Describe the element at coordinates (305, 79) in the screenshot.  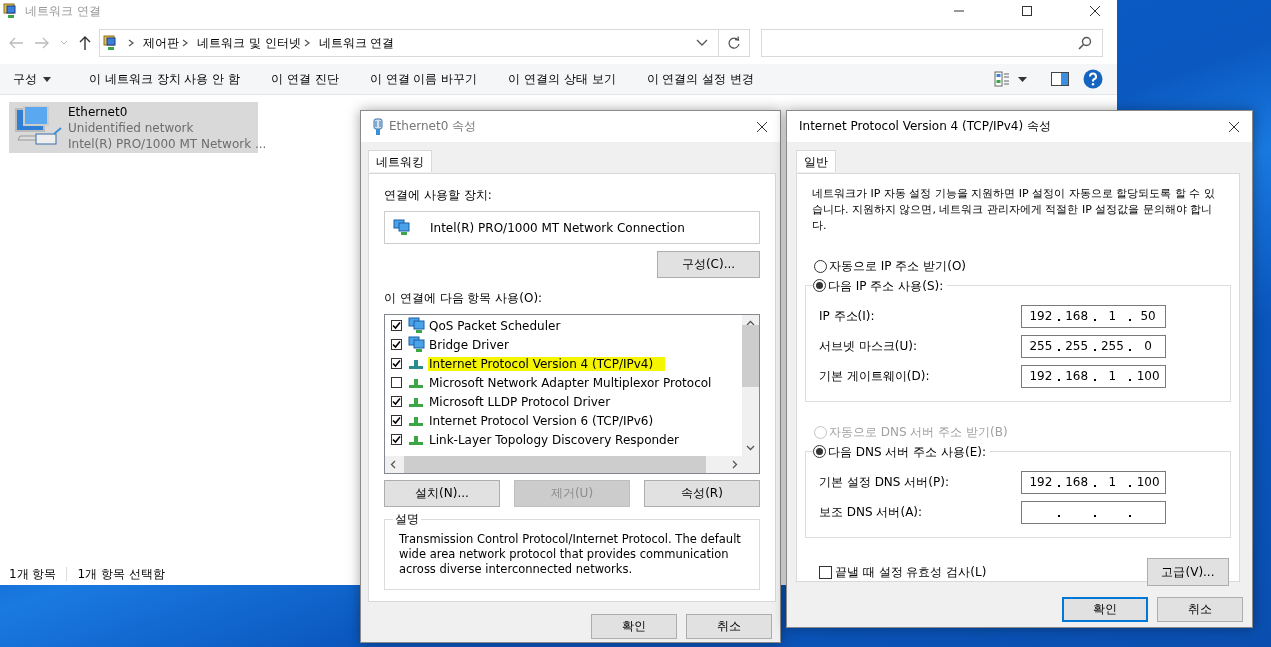
I see `command-button: 이 연결 진단` at that location.